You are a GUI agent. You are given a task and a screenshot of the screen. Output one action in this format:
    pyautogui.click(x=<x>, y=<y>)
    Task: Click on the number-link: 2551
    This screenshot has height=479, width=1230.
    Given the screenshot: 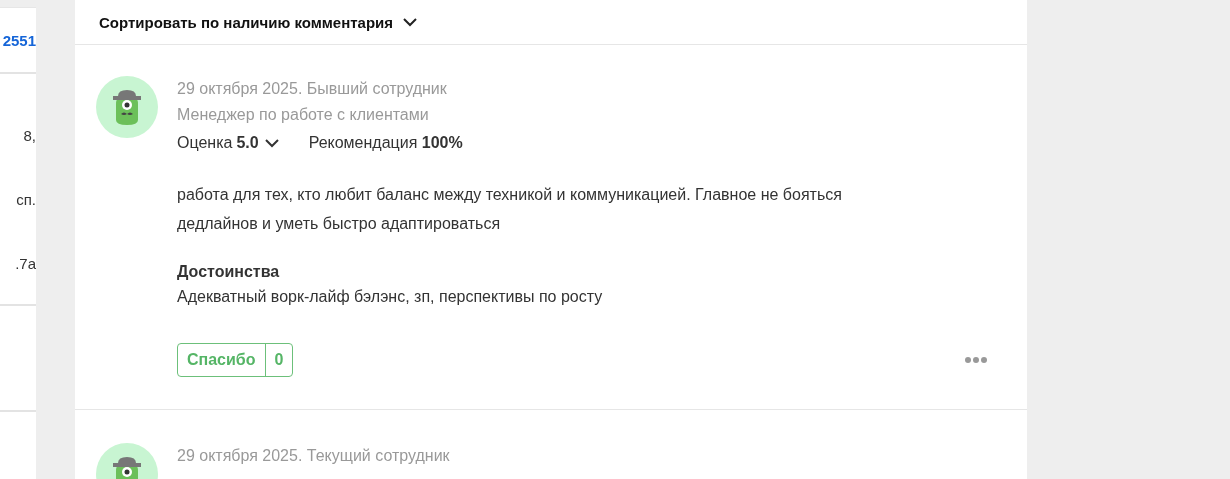 What is the action you would take?
    pyautogui.click(x=19, y=40)
    